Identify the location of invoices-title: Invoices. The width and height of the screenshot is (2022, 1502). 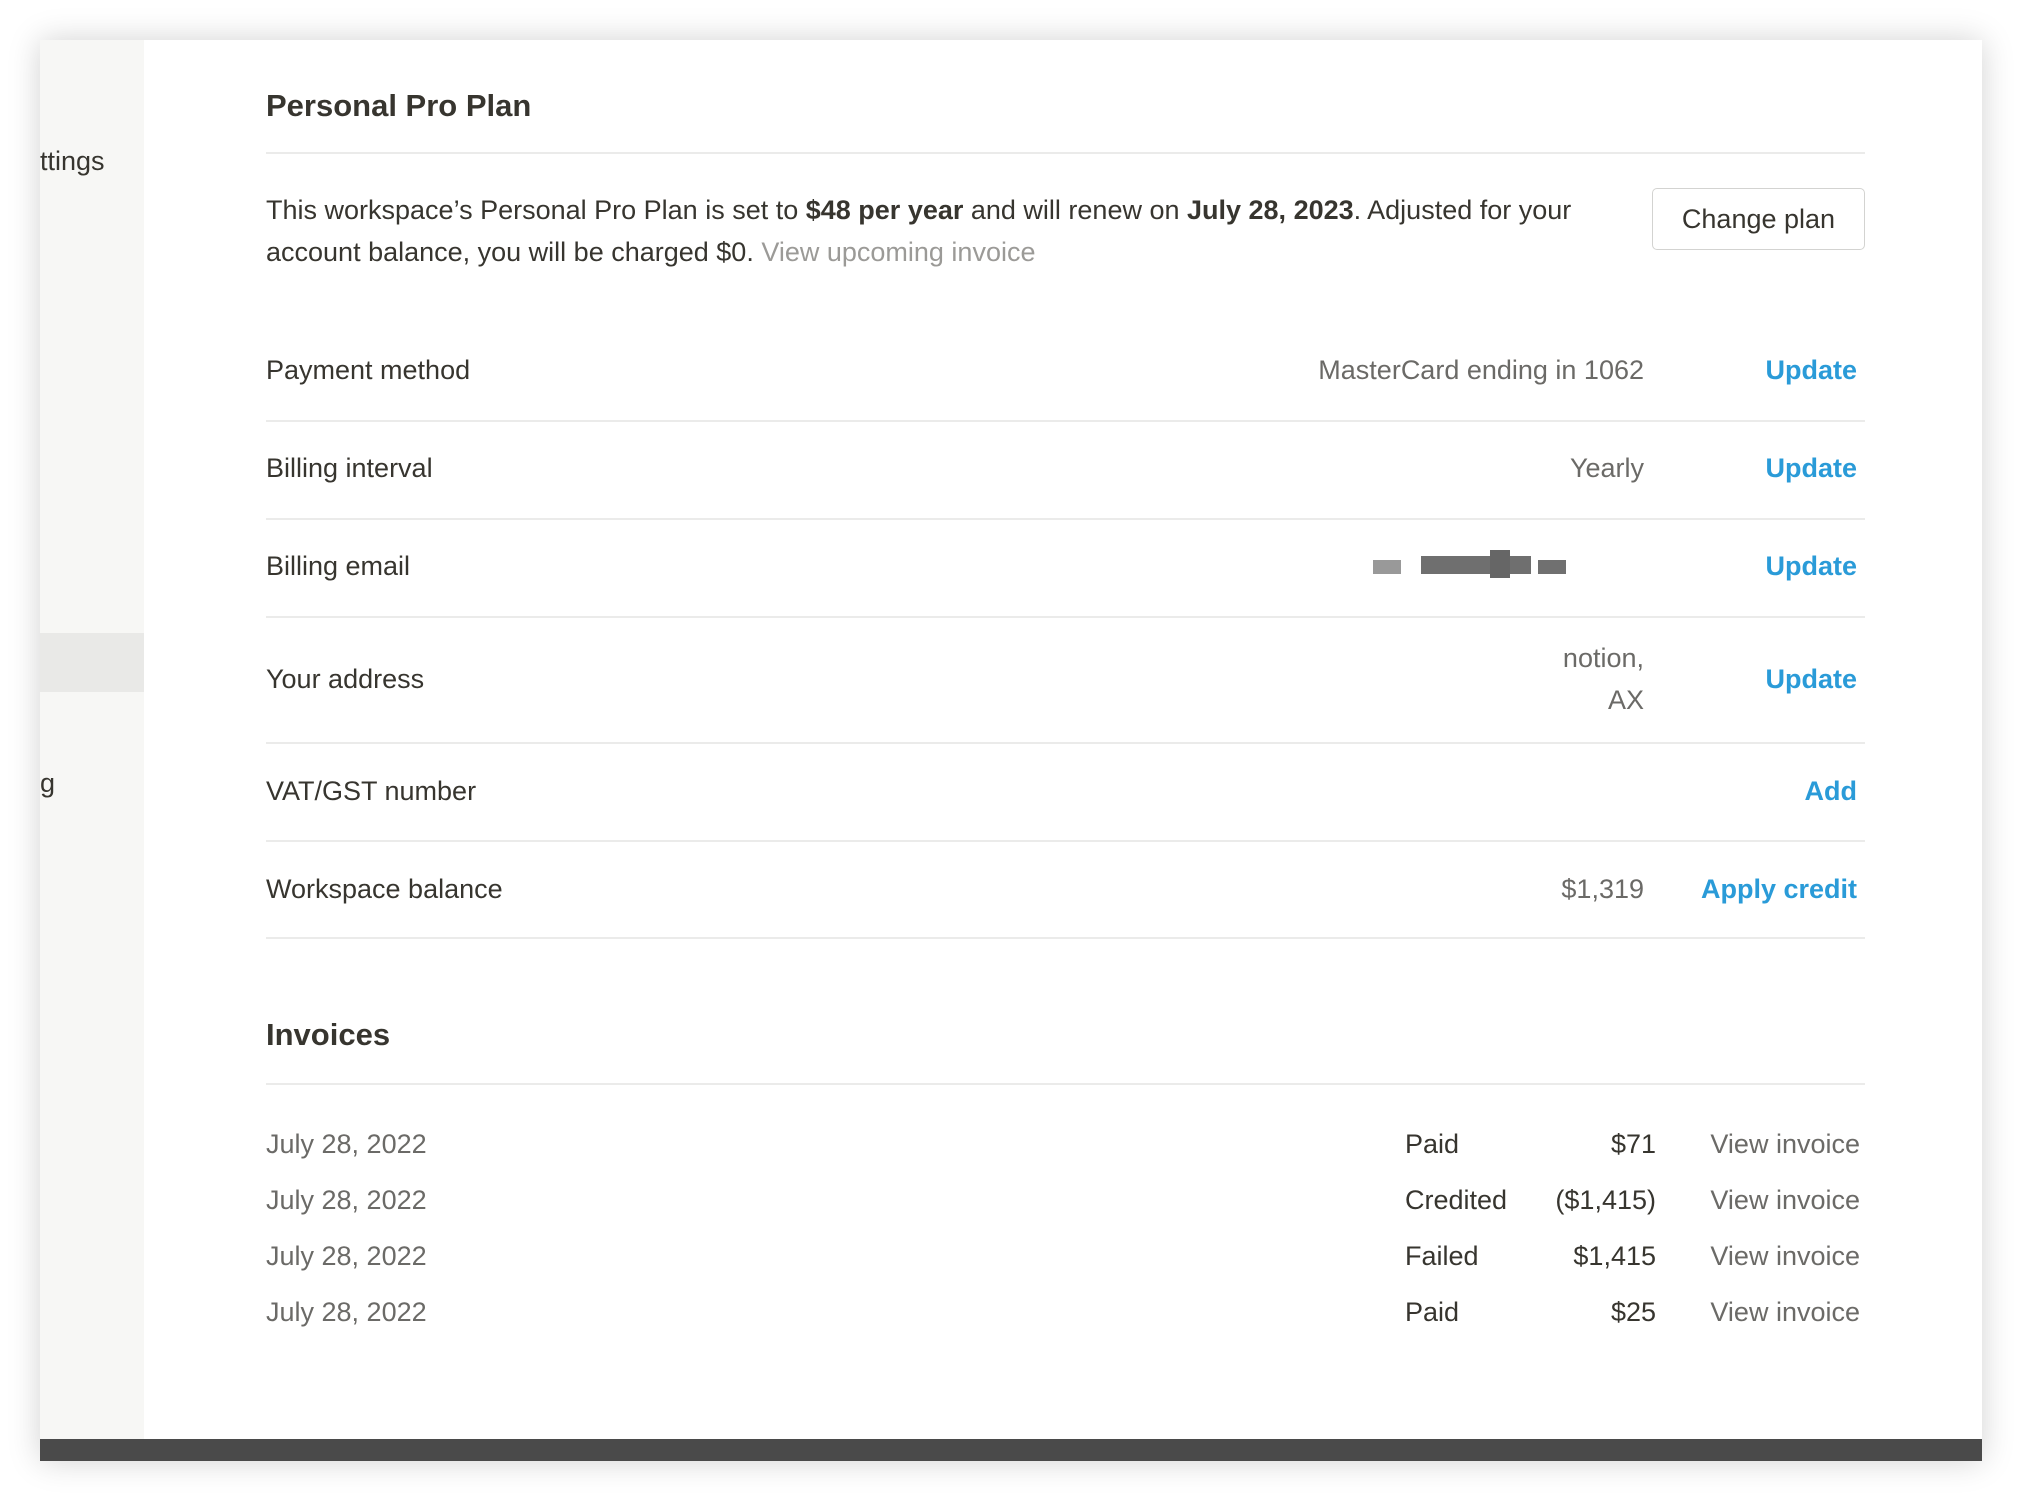
(328, 1034).